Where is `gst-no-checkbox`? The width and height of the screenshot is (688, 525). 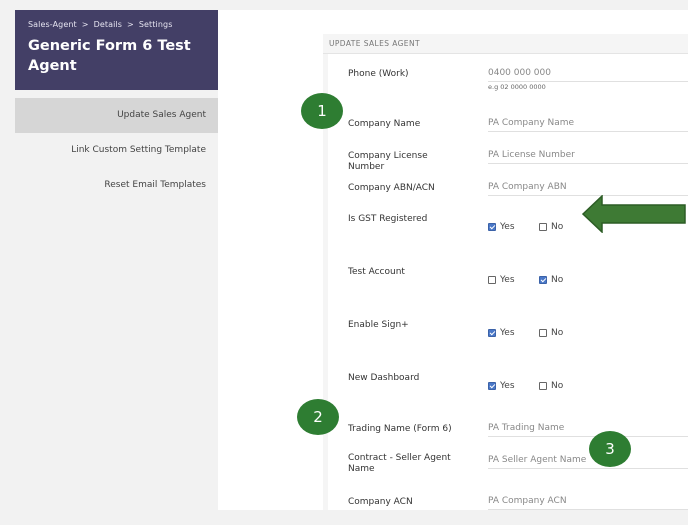 gst-no-checkbox is located at coordinates (543, 227).